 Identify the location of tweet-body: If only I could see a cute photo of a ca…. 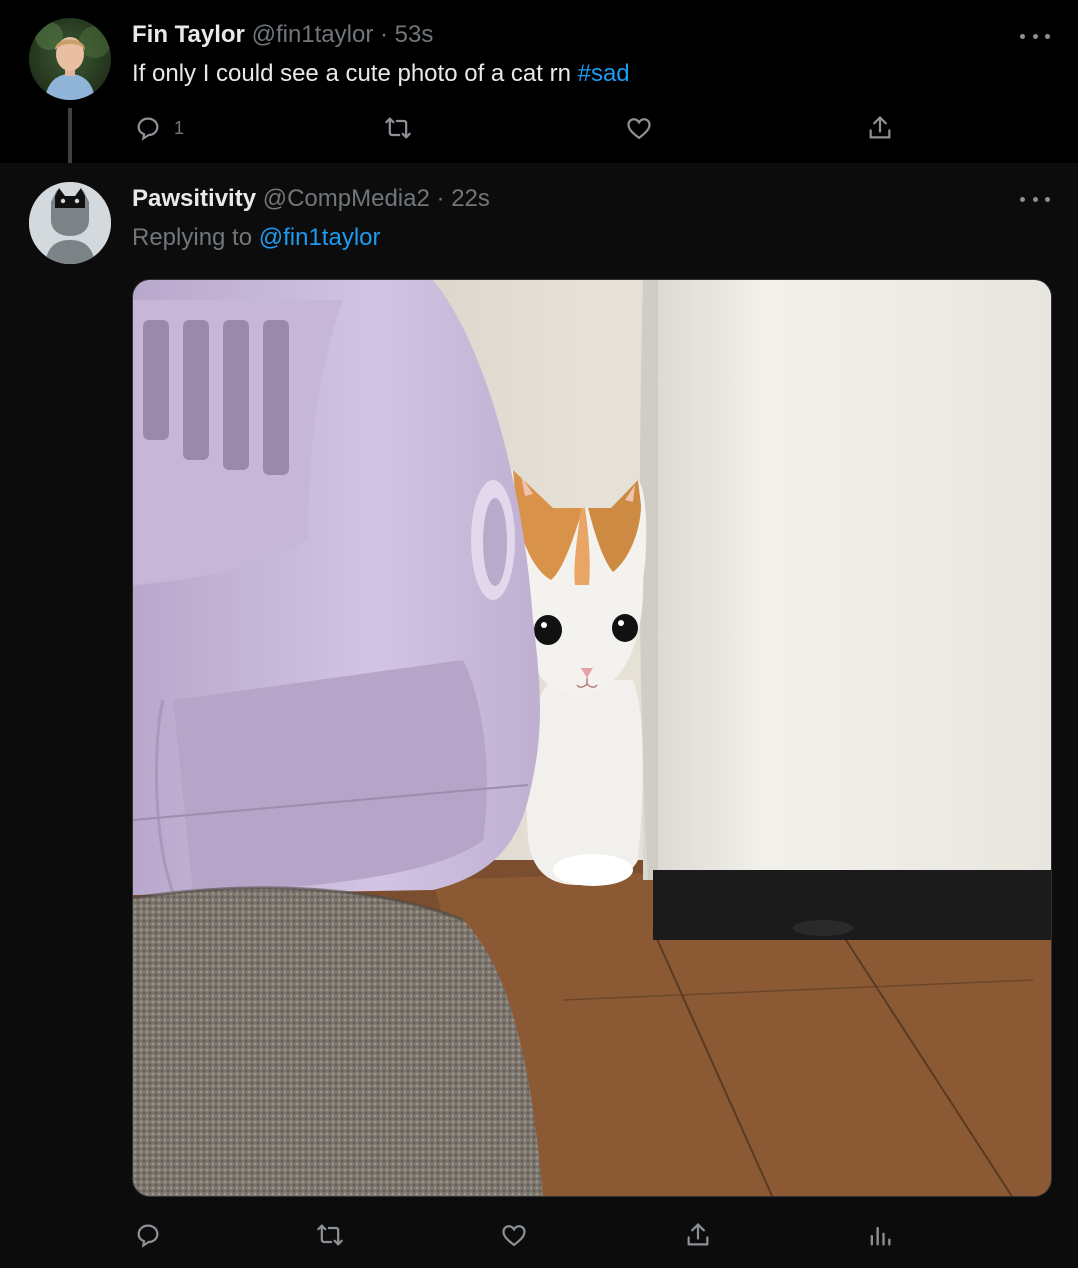
(355, 73).